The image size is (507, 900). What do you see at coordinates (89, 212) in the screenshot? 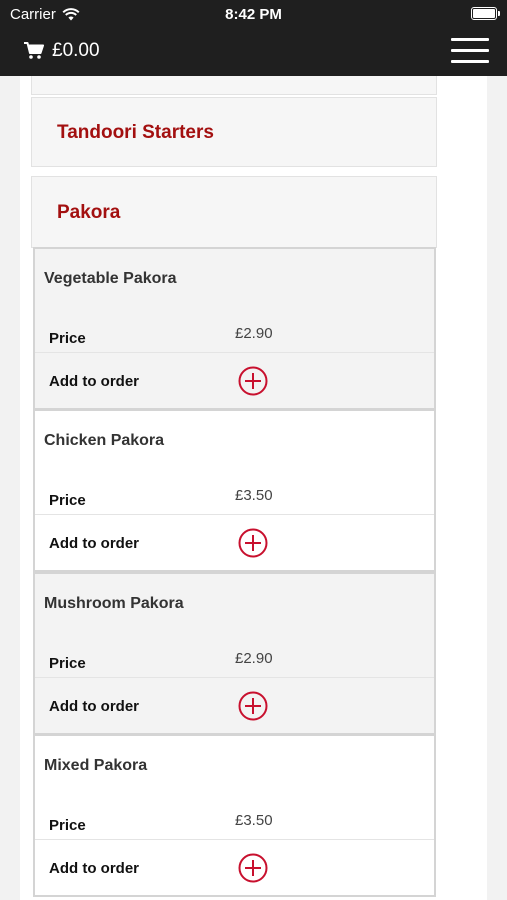
I see `section-title: Pakora` at bounding box center [89, 212].